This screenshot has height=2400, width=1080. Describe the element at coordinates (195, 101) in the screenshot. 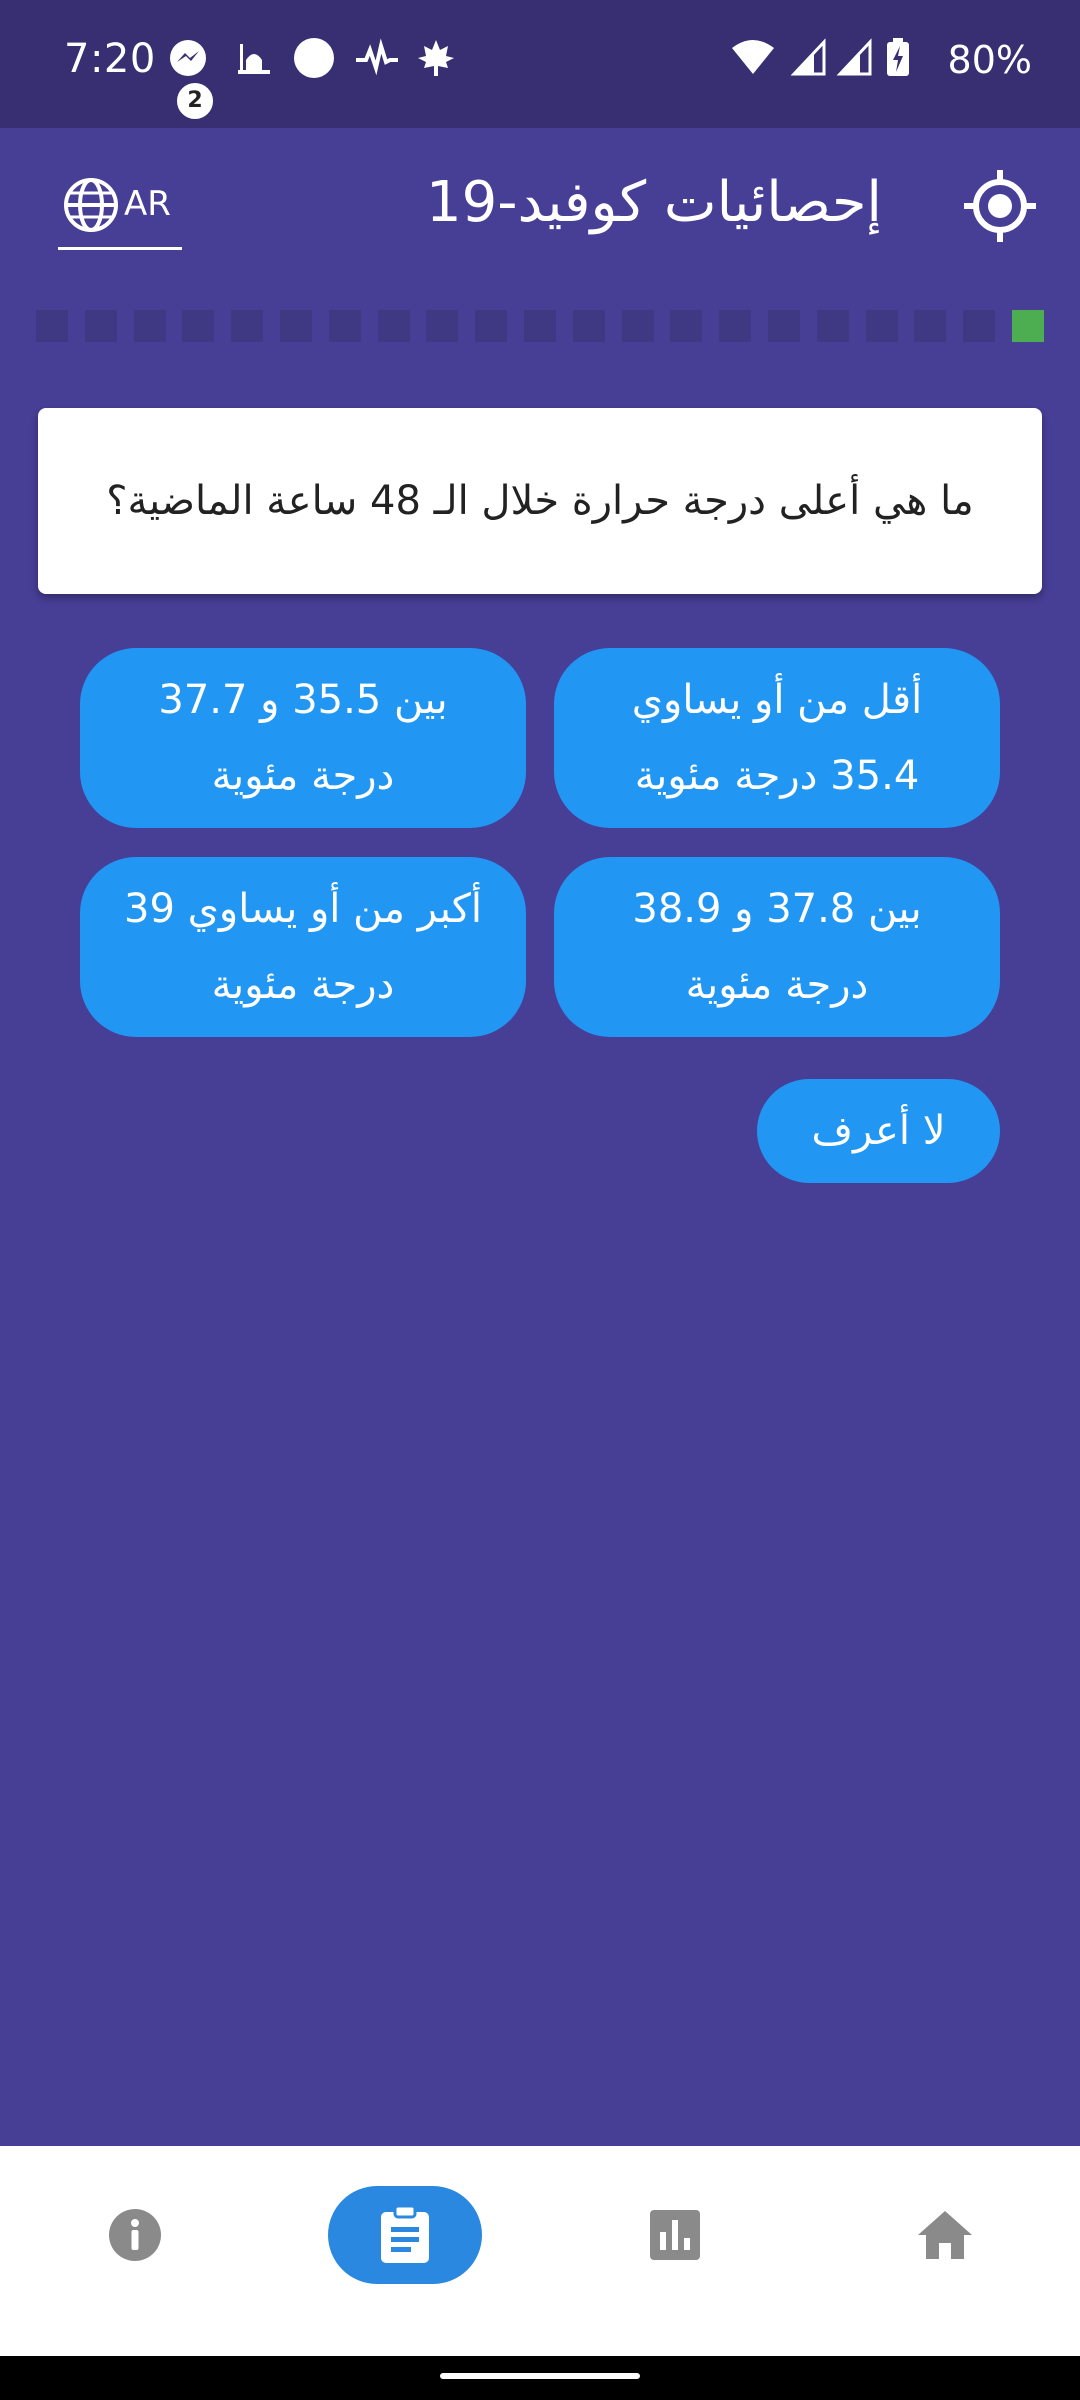

I see `notification-badge: 2` at that location.